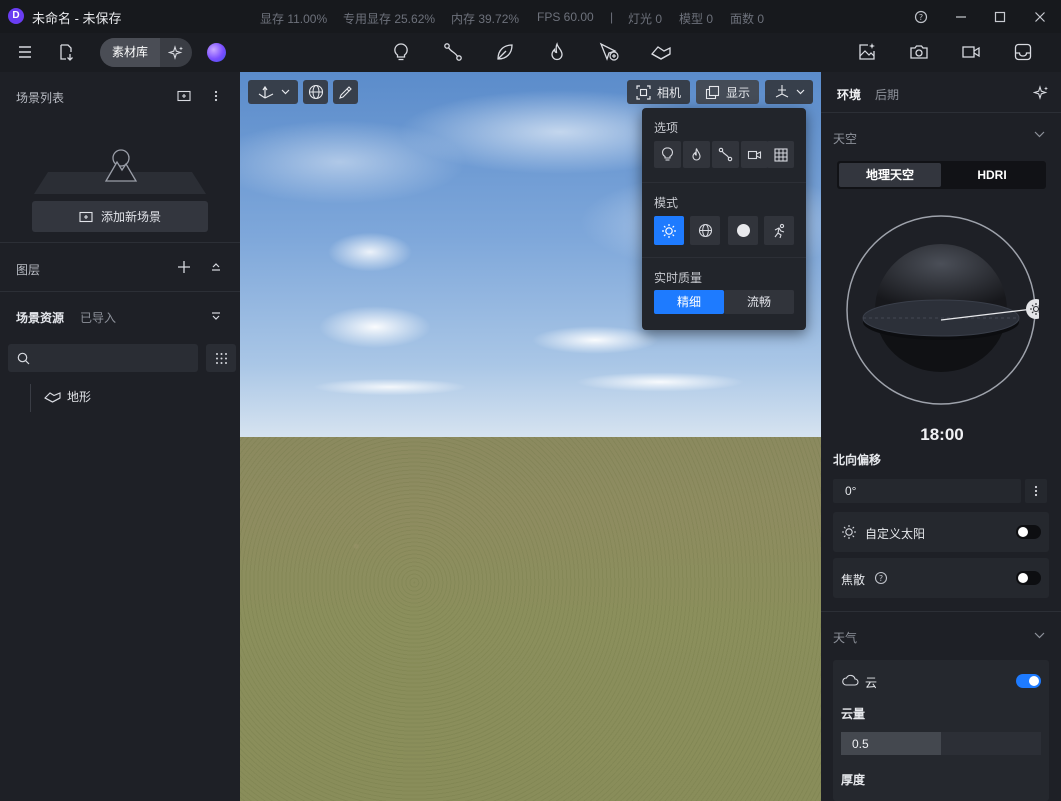  I want to click on quality-fine-button: 精细, so click(689, 302).